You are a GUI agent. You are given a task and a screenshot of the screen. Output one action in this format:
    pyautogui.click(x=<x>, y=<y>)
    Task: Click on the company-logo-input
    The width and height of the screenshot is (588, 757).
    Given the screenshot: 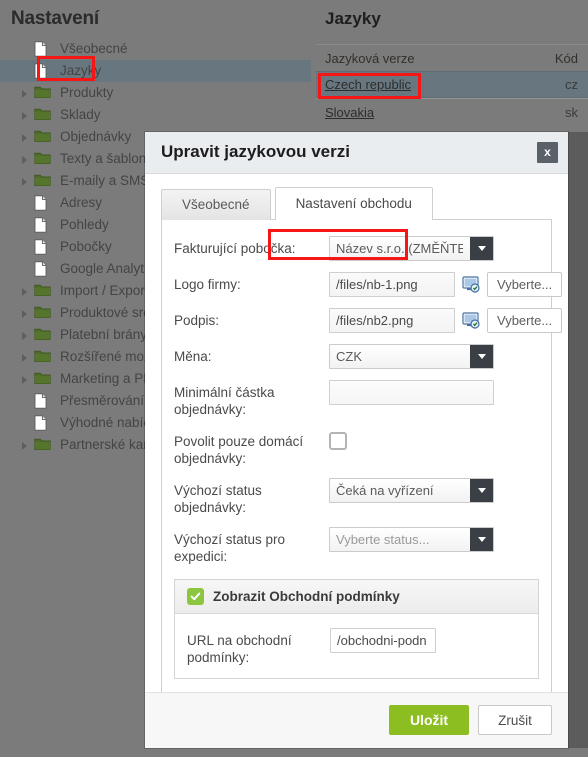 What is the action you would take?
    pyautogui.click(x=392, y=284)
    